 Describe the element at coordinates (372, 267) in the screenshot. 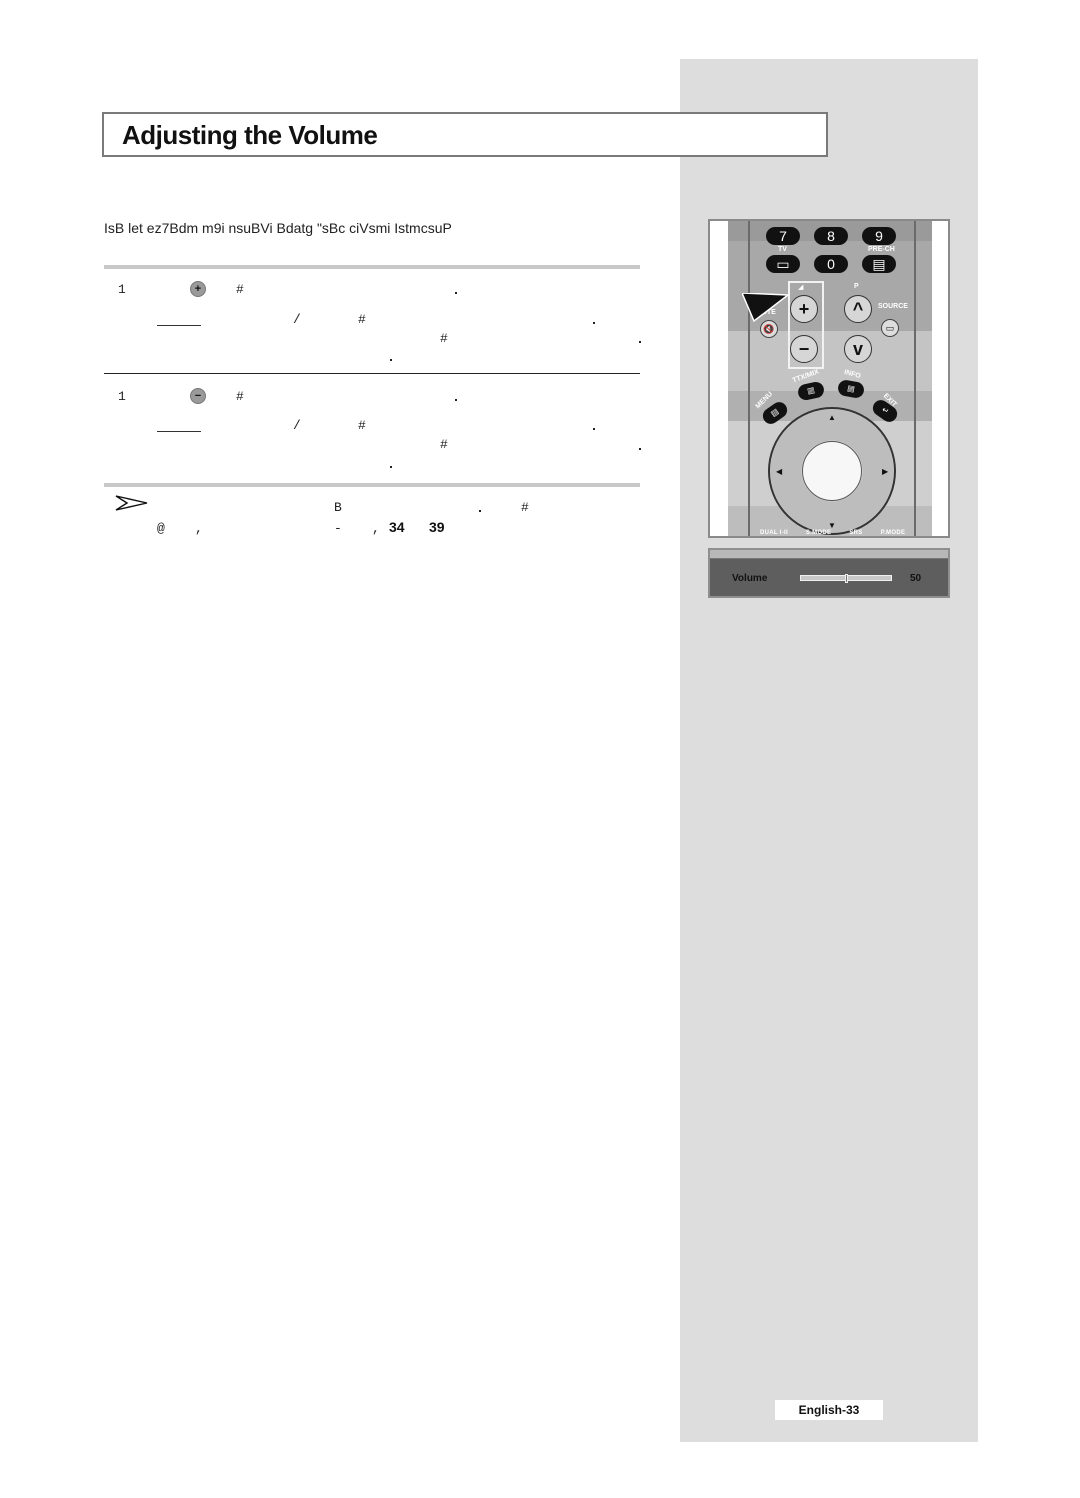

I see `separator-top` at that location.